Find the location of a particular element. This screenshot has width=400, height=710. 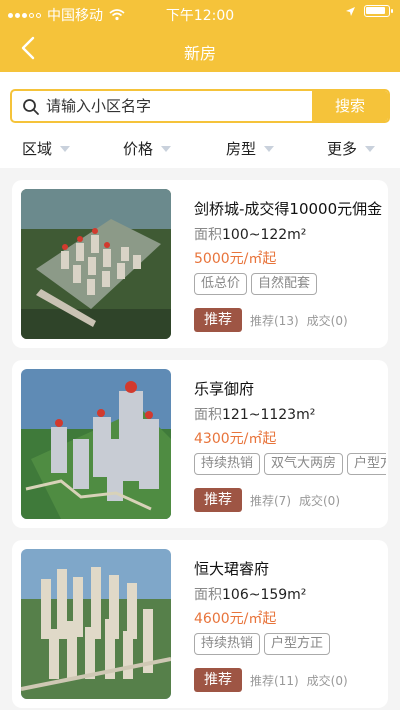

status-right is located at coordinates (369, 11).